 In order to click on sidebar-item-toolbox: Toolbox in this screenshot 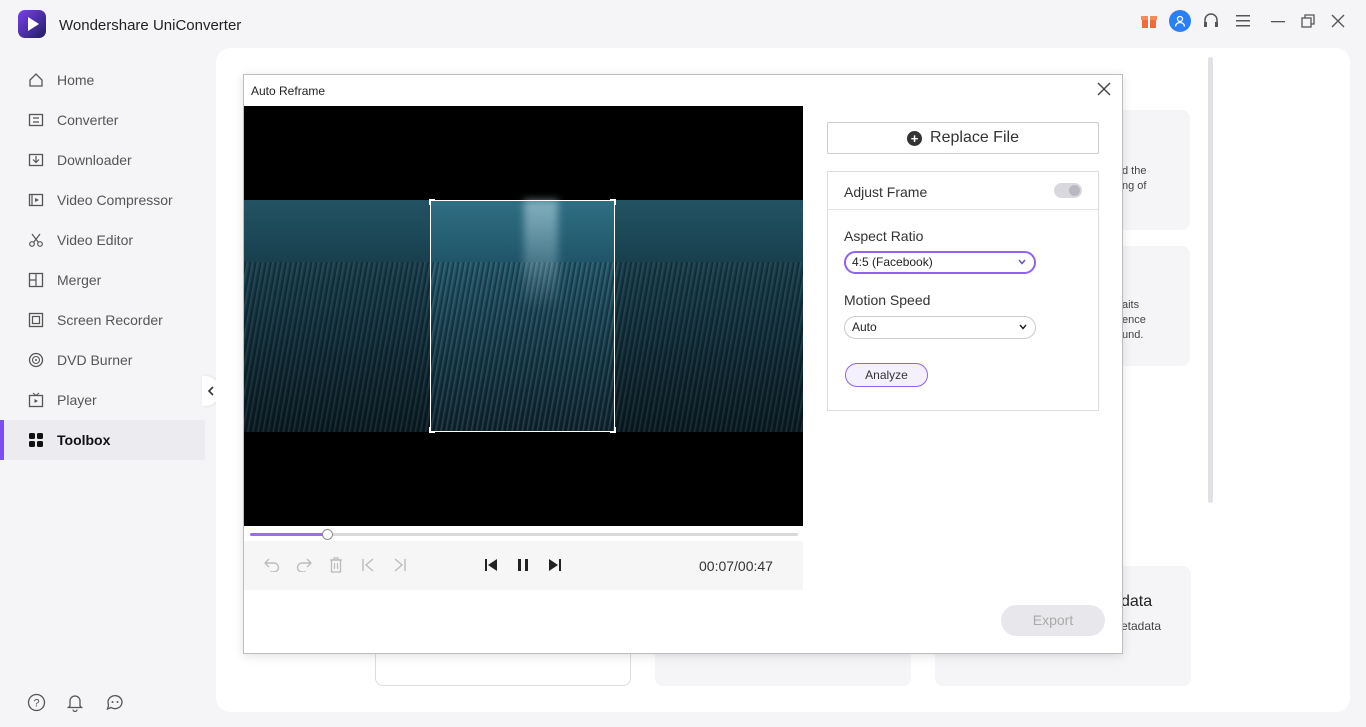, I will do `click(102, 440)`.